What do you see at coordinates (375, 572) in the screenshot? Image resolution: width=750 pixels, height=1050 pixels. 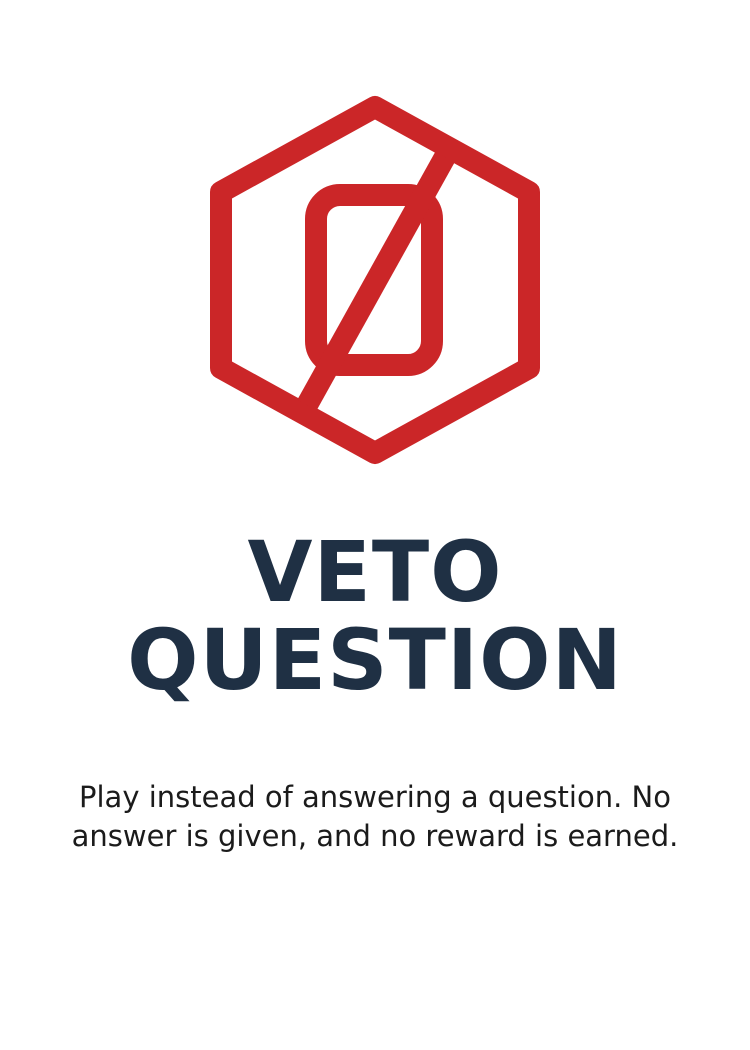 I see `title-line-1: VETO` at bounding box center [375, 572].